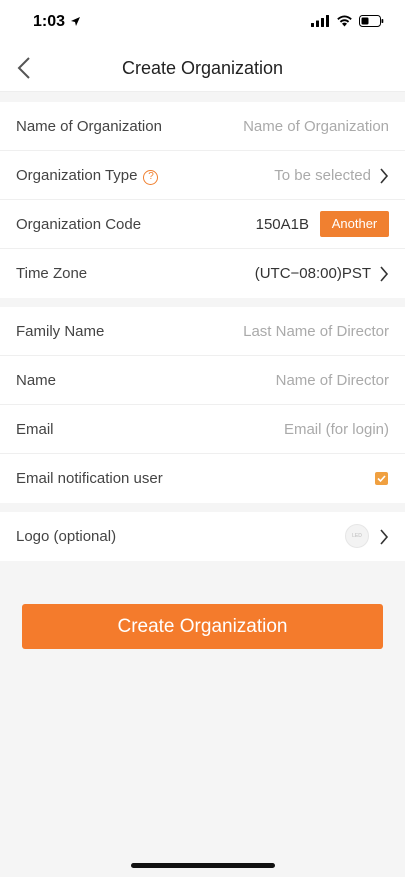  What do you see at coordinates (316, 331) in the screenshot?
I see `family-name-input: Last Name of Director` at bounding box center [316, 331].